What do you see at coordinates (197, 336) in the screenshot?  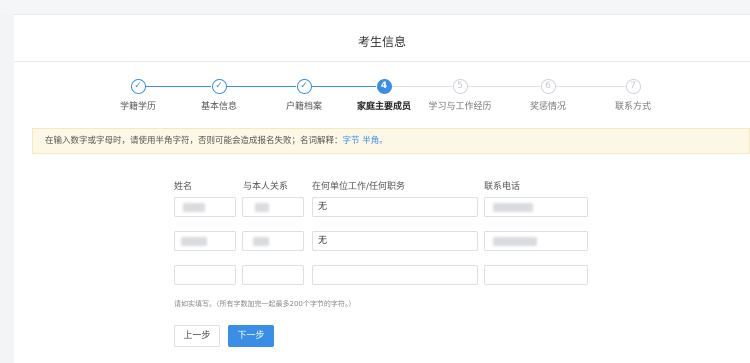 I see `prev-step-button: 上一步` at bounding box center [197, 336].